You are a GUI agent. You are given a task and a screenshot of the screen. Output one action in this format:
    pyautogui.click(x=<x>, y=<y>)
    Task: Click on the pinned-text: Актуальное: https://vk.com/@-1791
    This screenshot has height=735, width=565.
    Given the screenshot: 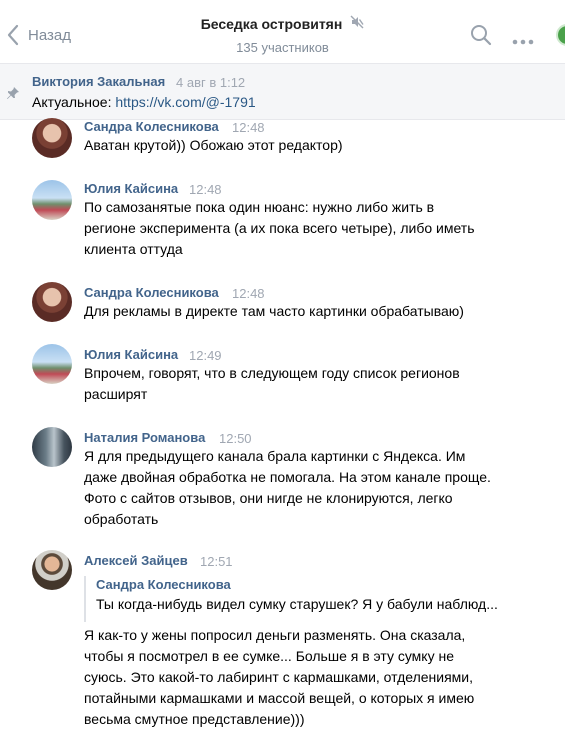 What is the action you would take?
    pyautogui.click(x=144, y=102)
    